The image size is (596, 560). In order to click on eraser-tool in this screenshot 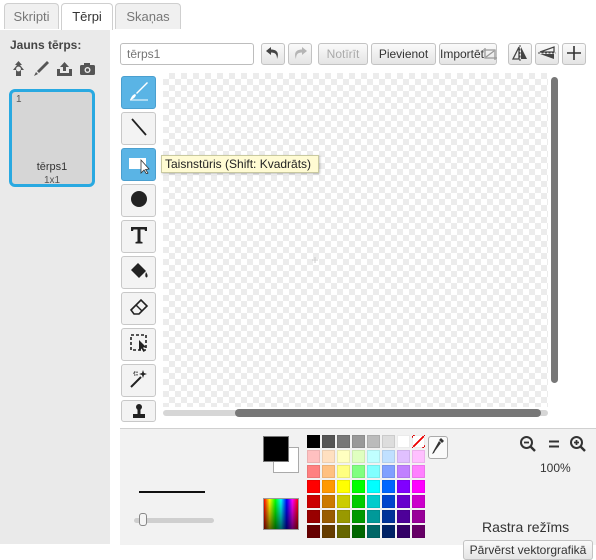, I will do `click(138, 308)`.